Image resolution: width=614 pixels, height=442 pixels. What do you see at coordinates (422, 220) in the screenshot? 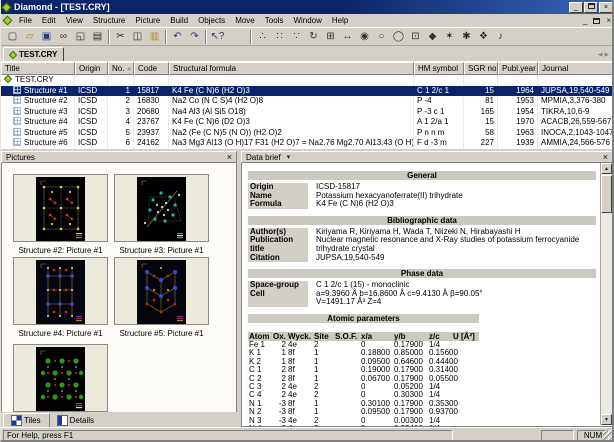
I see `section-bibliographic: Bibliographic data` at bounding box center [422, 220].